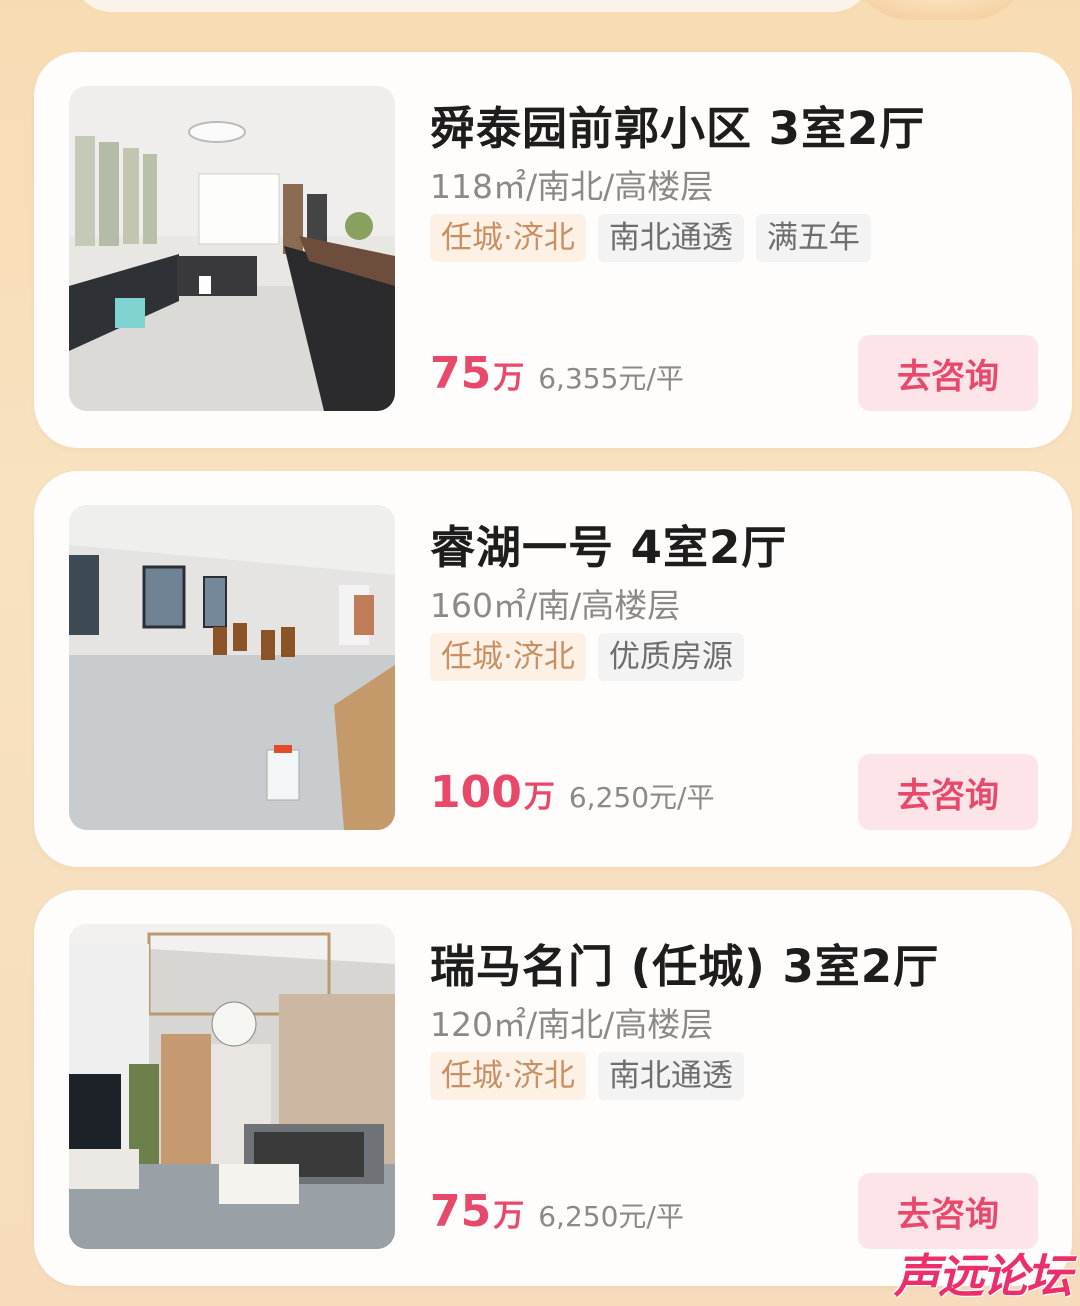 The height and width of the screenshot is (1306, 1080). Describe the element at coordinates (609, 547) in the screenshot. I see `listing-title: 睿湖一号 4室2厅` at that location.